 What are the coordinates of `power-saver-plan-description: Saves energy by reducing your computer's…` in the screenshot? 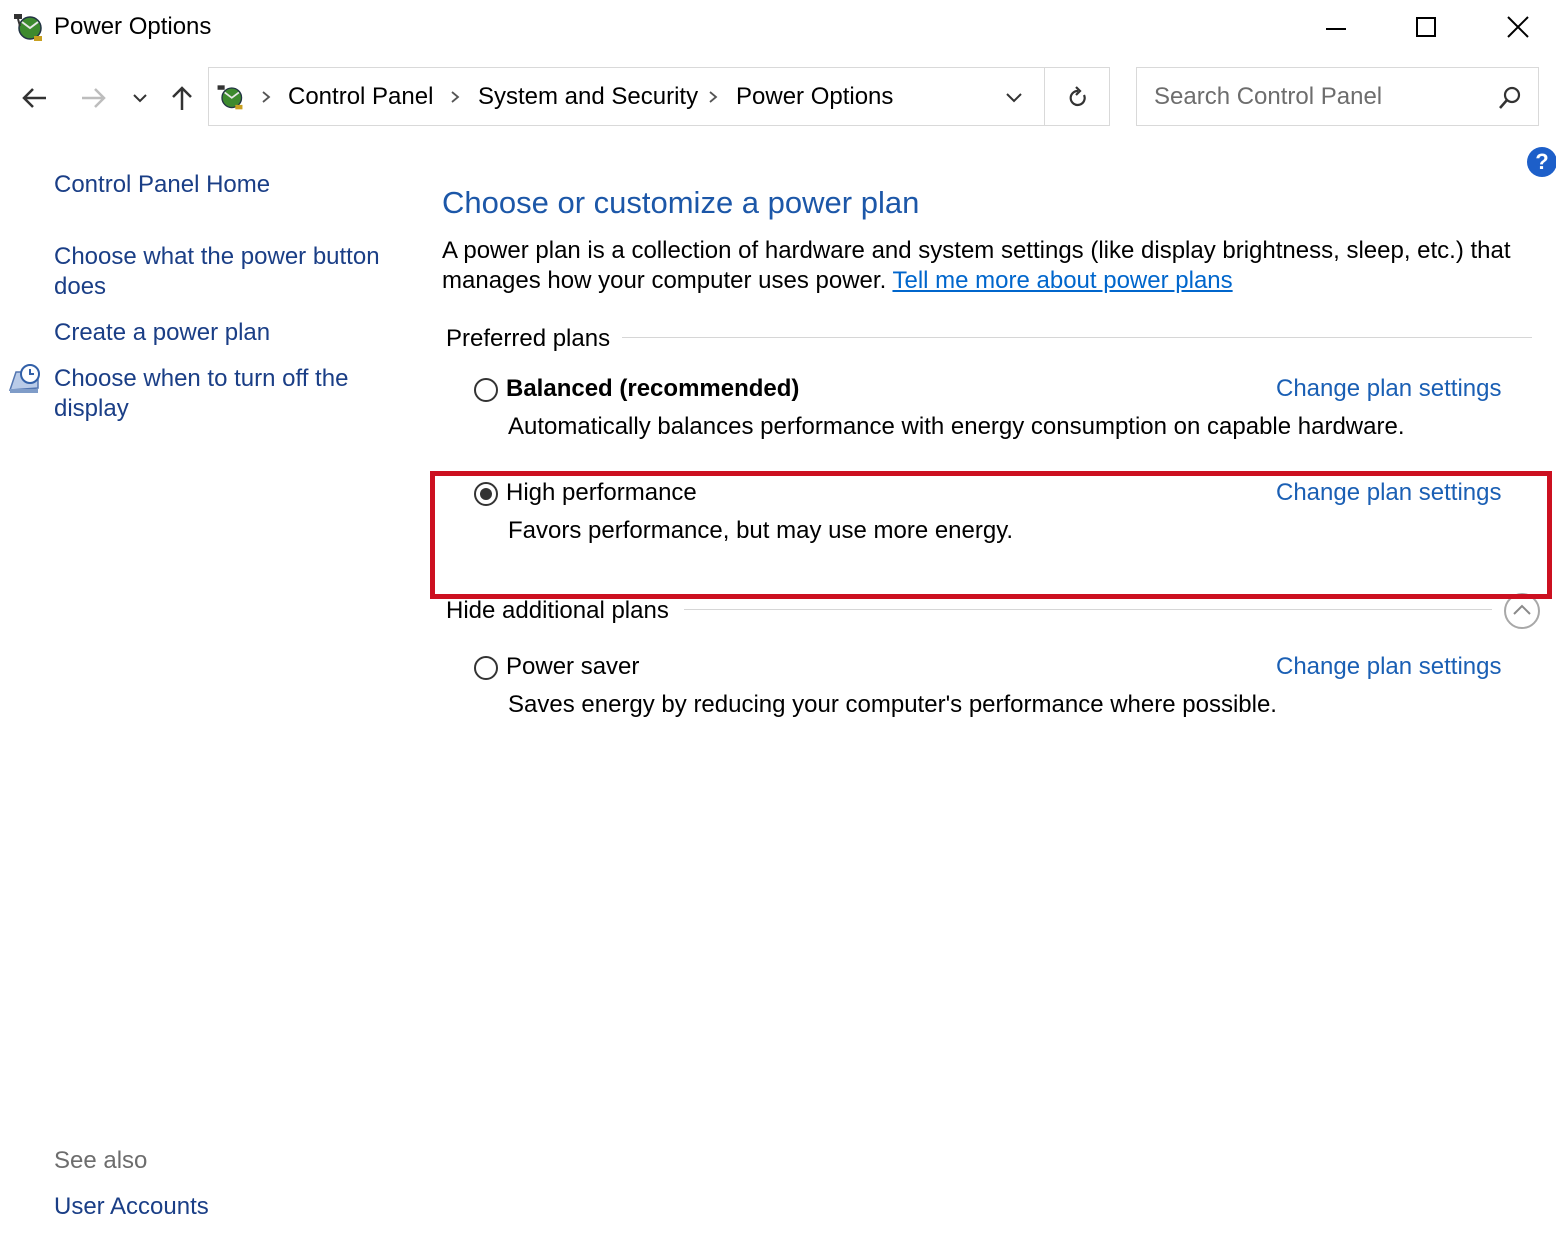 It's located at (892, 704).